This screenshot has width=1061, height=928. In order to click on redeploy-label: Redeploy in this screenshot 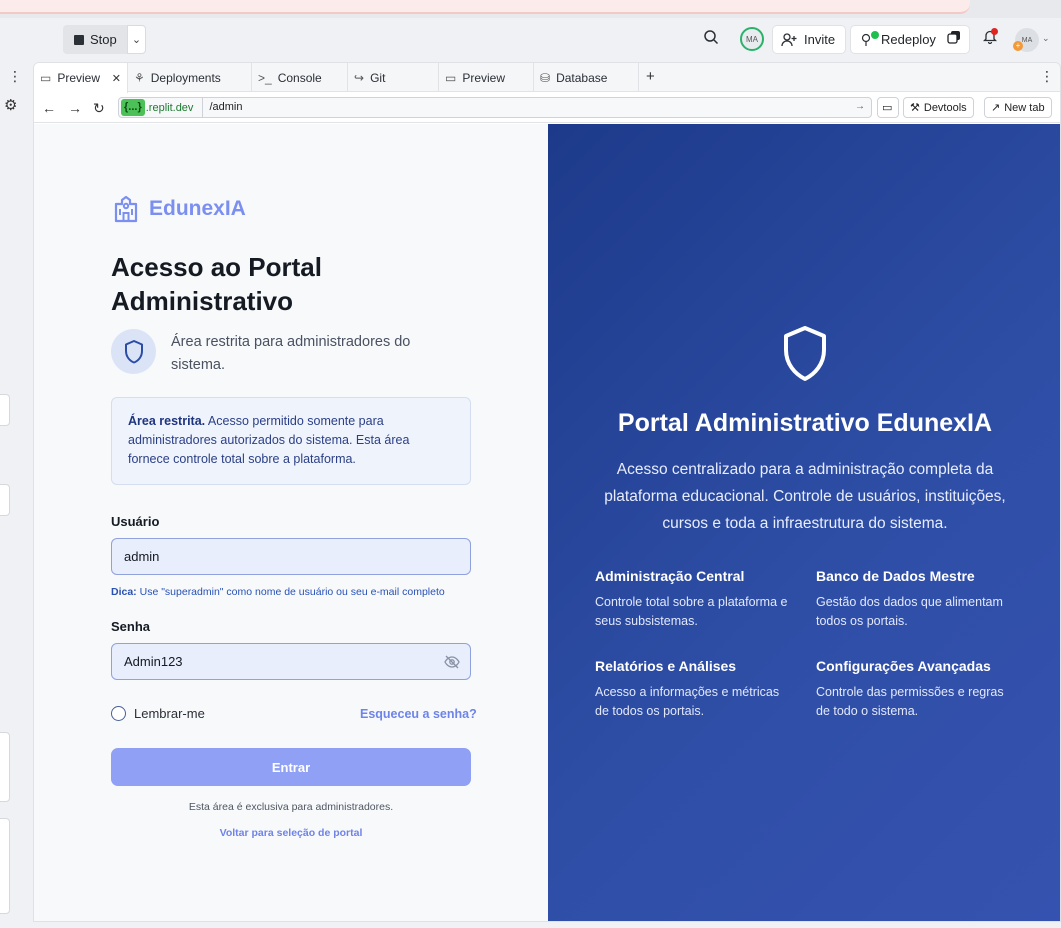, I will do `click(908, 39)`.